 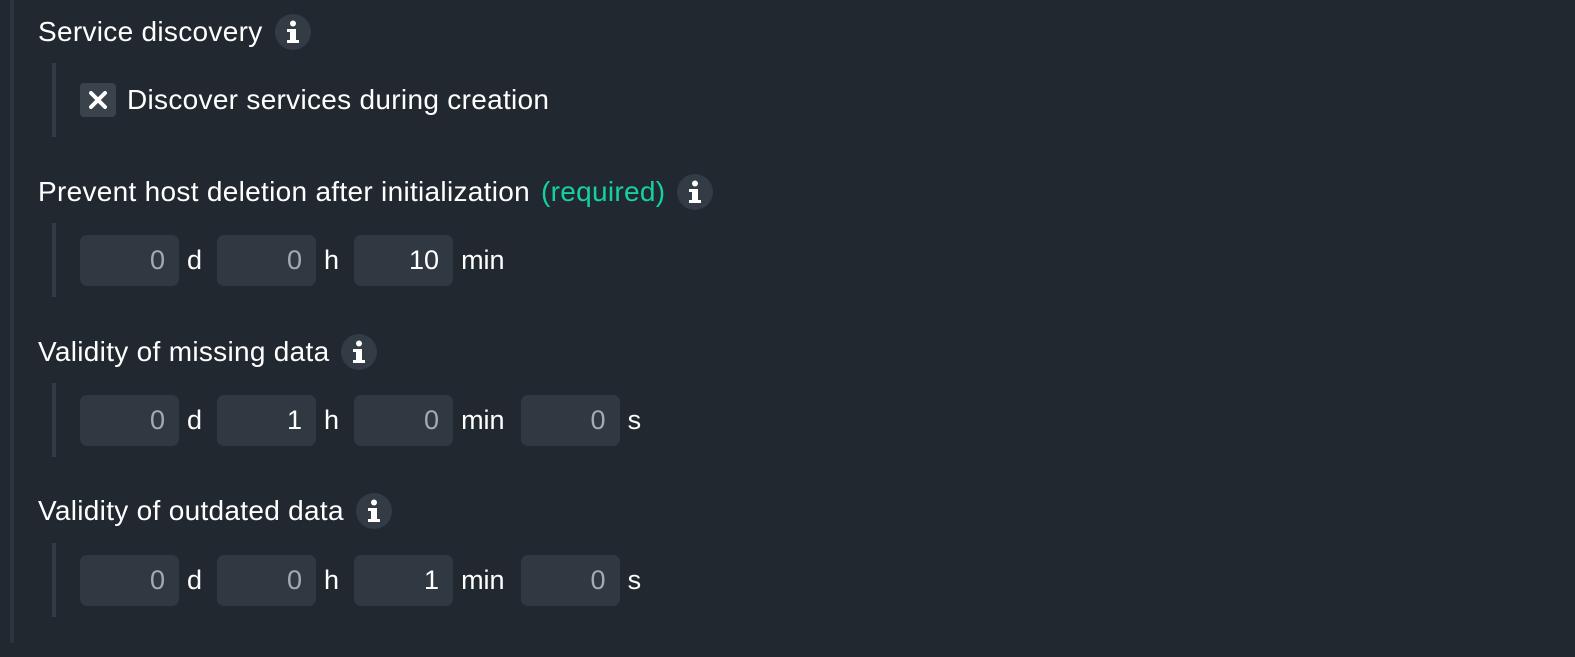 What do you see at coordinates (191, 510) in the screenshot?
I see `outdated-data-title: Validity of outdated data` at bounding box center [191, 510].